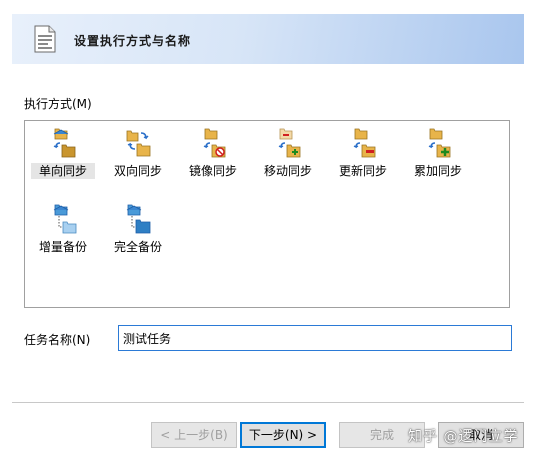 The width and height of the screenshot is (538, 464). I want to click on mode-item-incremental-backup: 增量备份, so click(63, 231).